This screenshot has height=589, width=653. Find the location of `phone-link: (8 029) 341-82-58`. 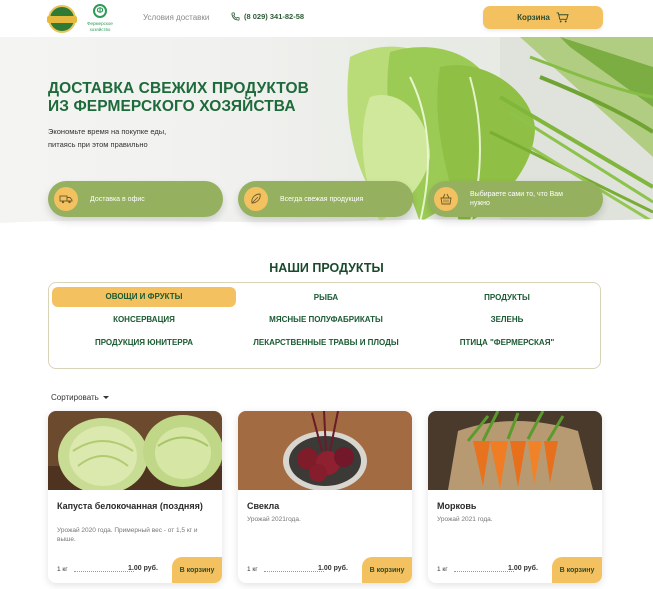

phone-link: (8 029) 341-82-58 is located at coordinates (267, 16).